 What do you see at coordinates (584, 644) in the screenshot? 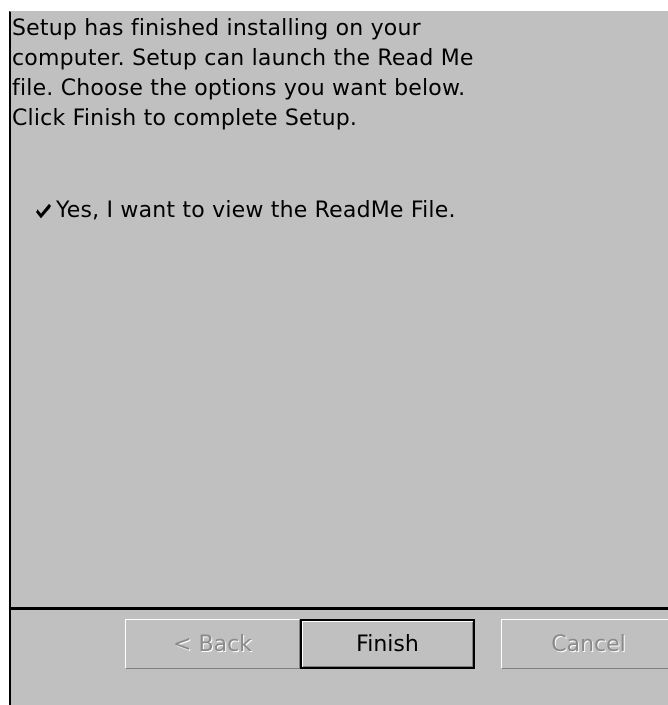
I see `cancel-button: Cancel` at bounding box center [584, 644].